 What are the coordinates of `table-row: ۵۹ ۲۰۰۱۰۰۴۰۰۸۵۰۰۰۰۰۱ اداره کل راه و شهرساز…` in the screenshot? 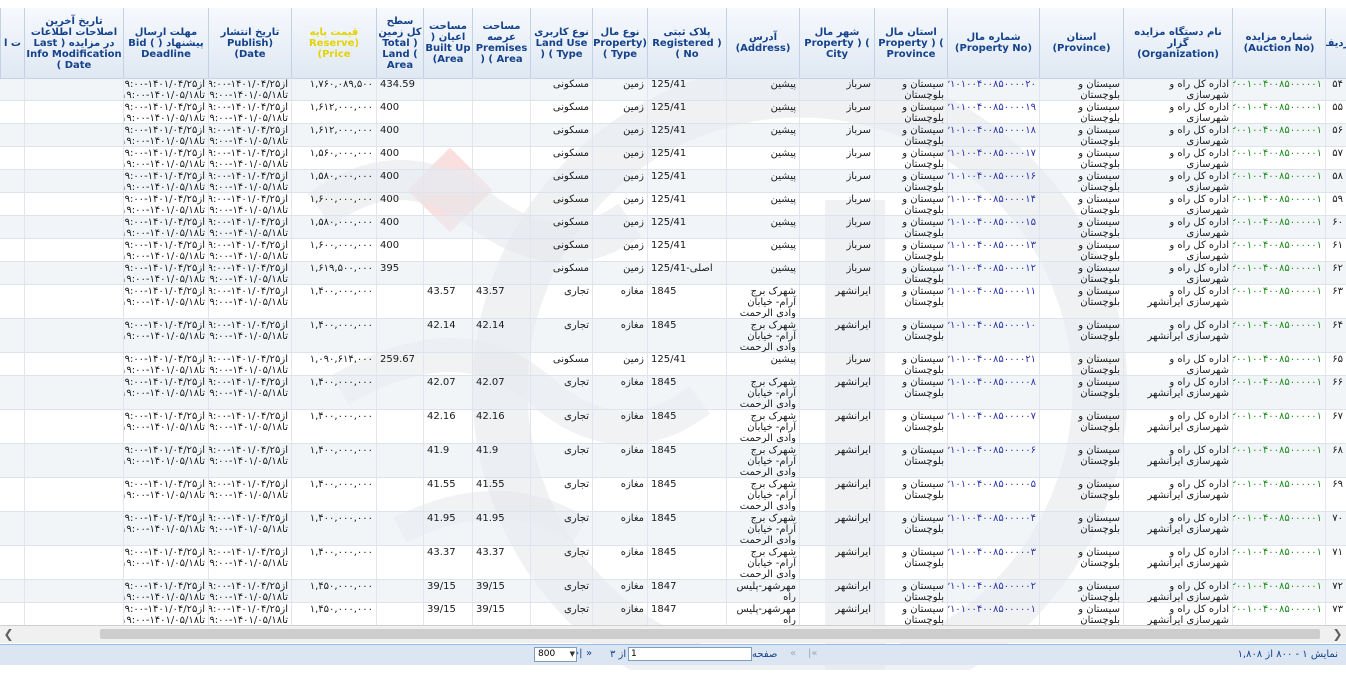 It's located at (673, 204).